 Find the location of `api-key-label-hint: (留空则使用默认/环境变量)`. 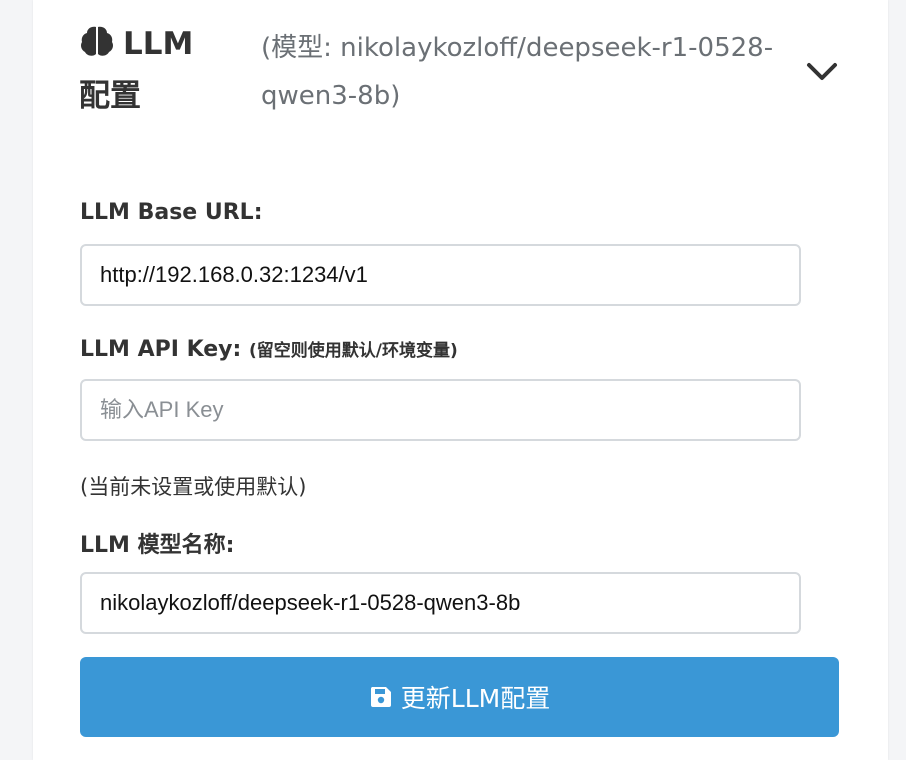

api-key-label-hint: (留空则使用默认/环境变量) is located at coordinates (353, 351).